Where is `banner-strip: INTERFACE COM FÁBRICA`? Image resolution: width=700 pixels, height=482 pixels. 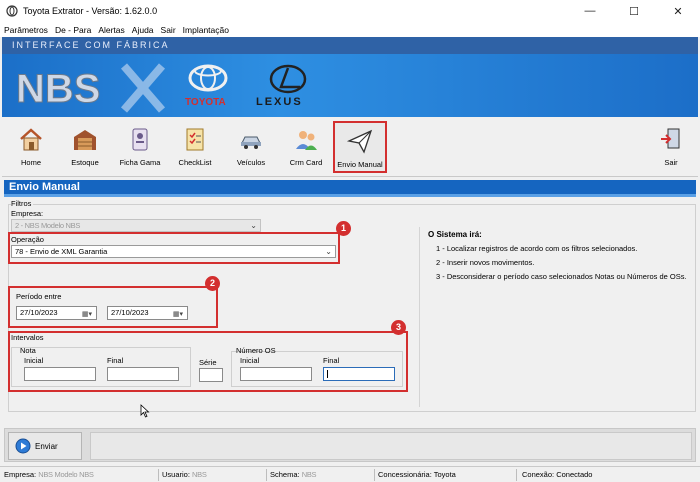 banner-strip: INTERFACE COM FÁBRICA is located at coordinates (350, 45).